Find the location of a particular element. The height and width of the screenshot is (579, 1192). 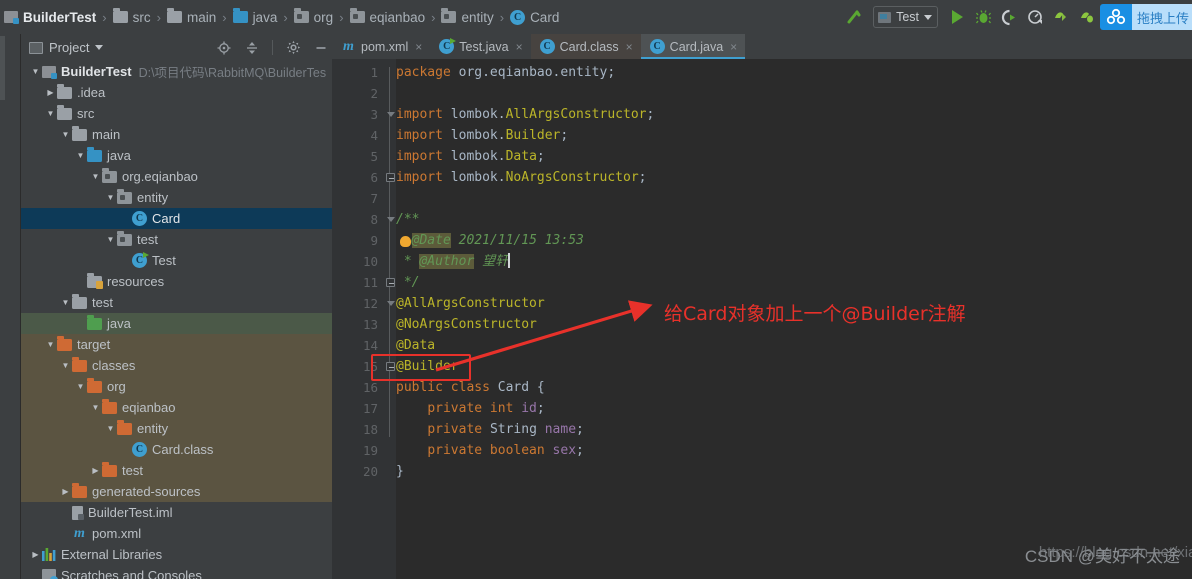

tree-item-java: ▼ java is located at coordinates (176, 155).